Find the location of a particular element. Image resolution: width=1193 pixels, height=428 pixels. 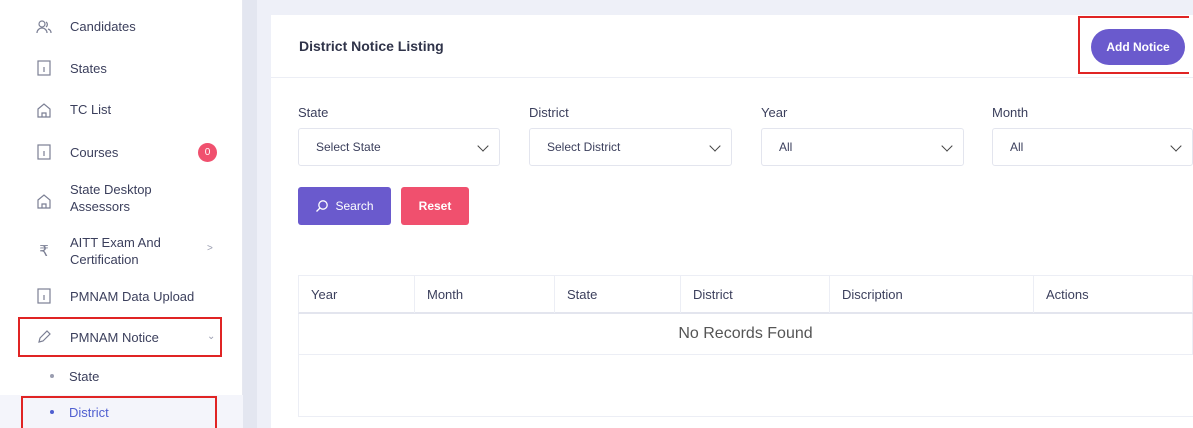

sidebar-item-label: TC List is located at coordinates (91, 109).